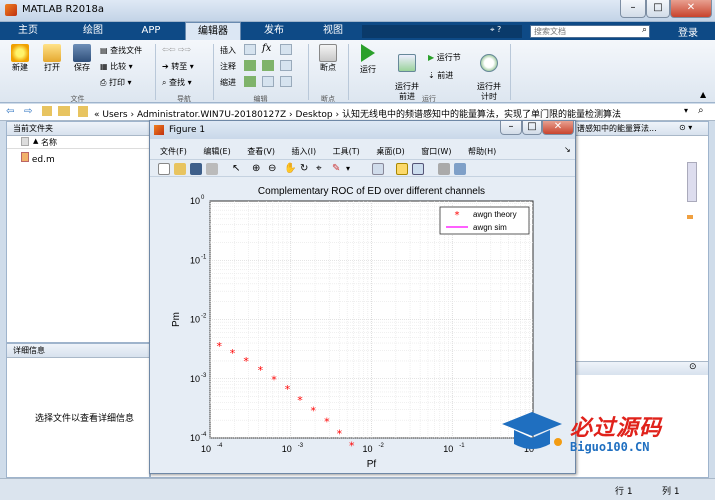  Describe the element at coordinates (418, 169) in the screenshot. I see `legend-icon` at that location.